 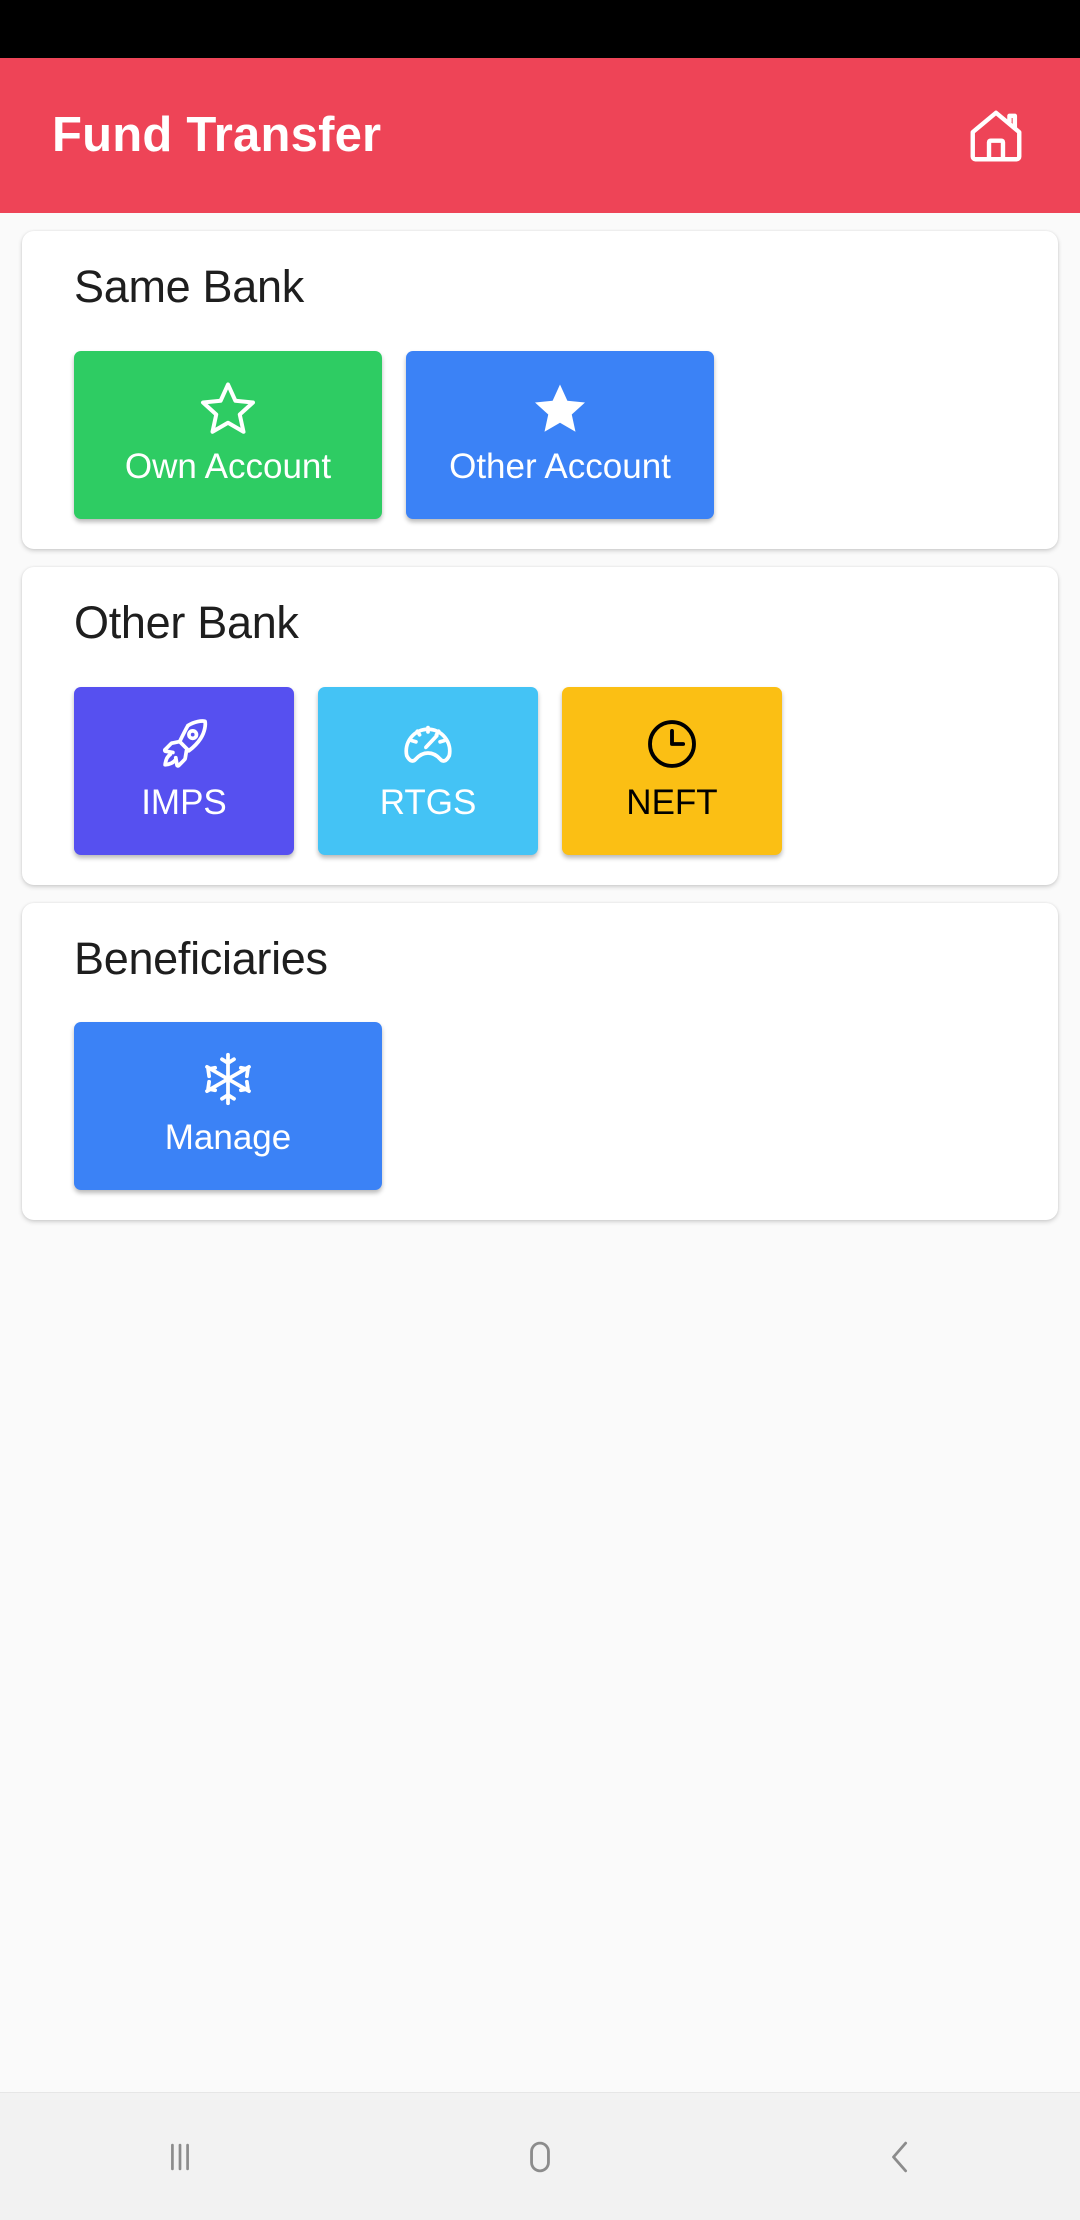 What do you see at coordinates (560, 408) in the screenshot?
I see `star-filled-icon` at bounding box center [560, 408].